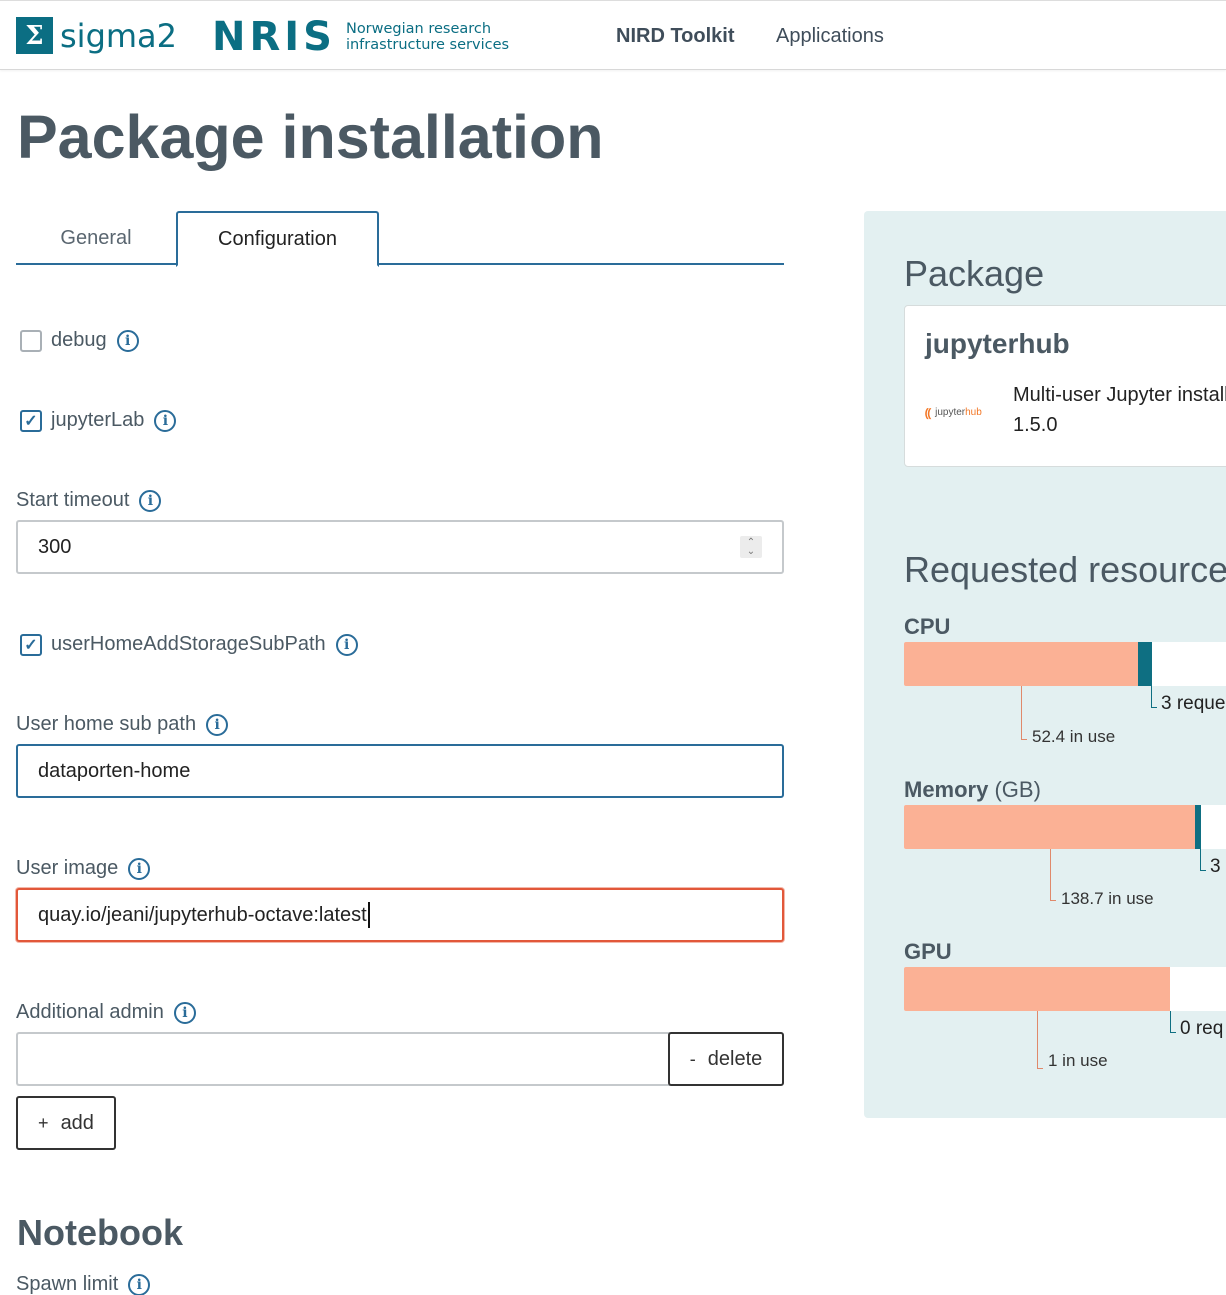 Image resolution: width=1226 pixels, height=1295 pixels. I want to click on memory-label: Memory (GB), so click(972, 790).